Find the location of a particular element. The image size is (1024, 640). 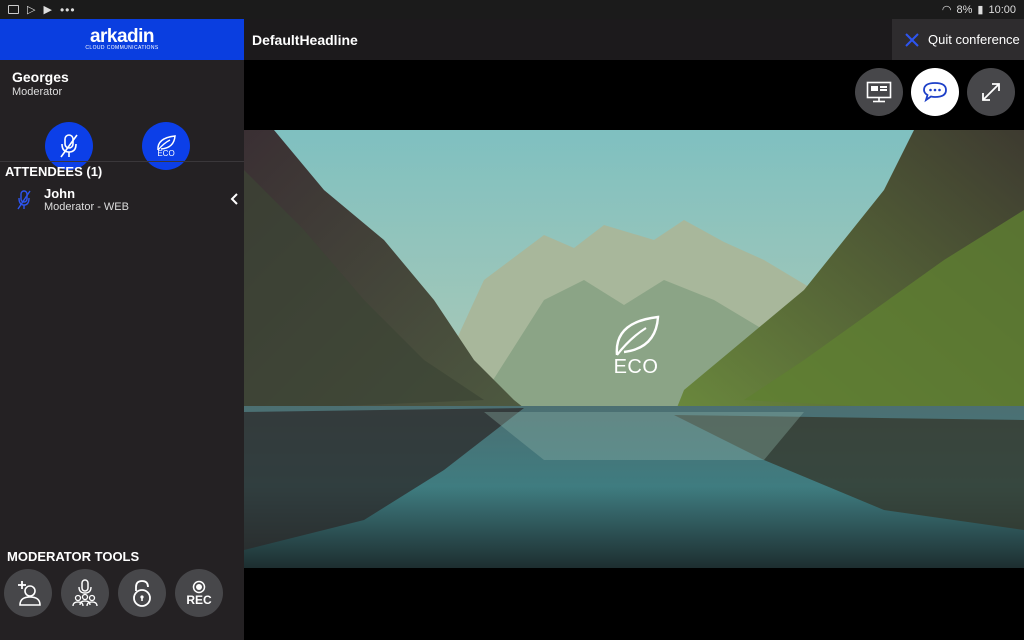

eco-label: ECO is located at coordinates (636, 367).